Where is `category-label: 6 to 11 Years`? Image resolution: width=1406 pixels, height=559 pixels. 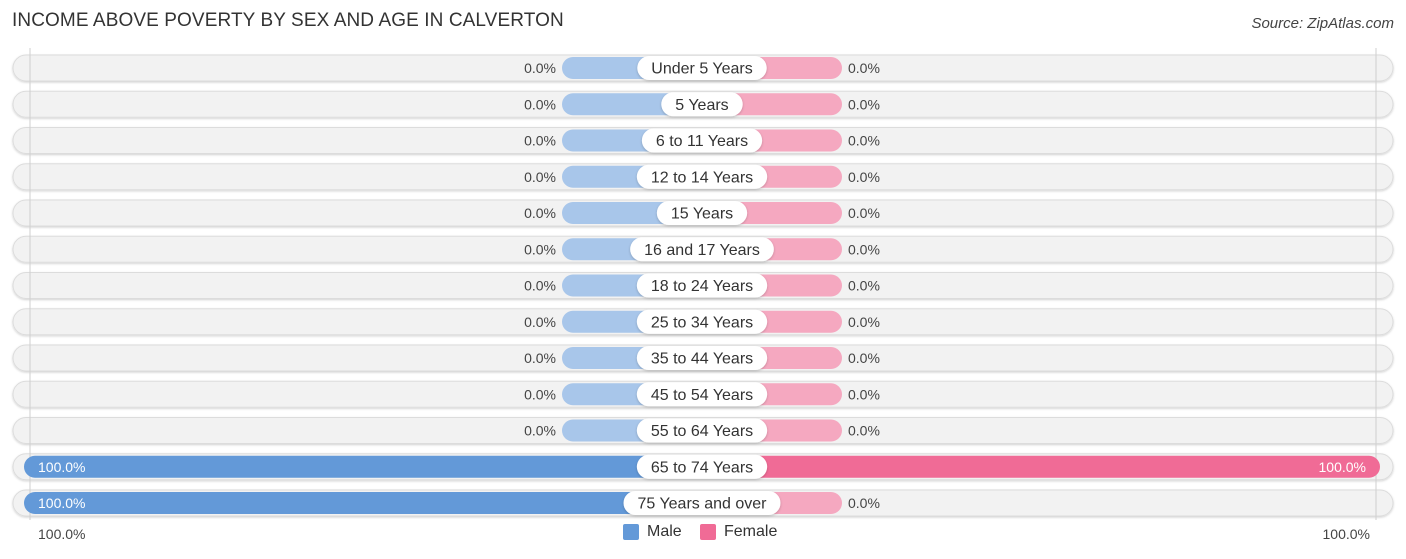
category-label: 6 to 11 Years is located at coordinates (702, 140).